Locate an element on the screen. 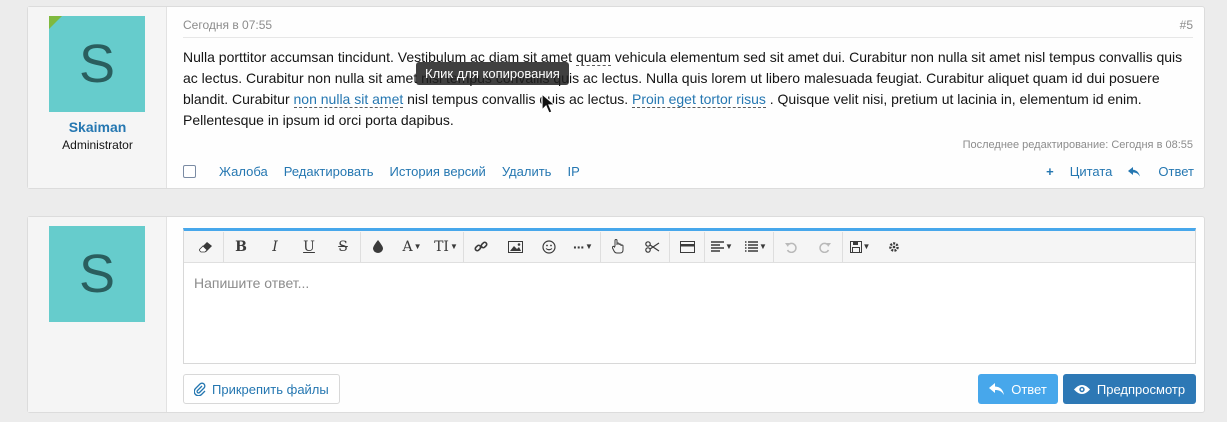 The width and height of the screenshot is (1227, 422). plus-icon: + is located at coordinates (1050, 171).